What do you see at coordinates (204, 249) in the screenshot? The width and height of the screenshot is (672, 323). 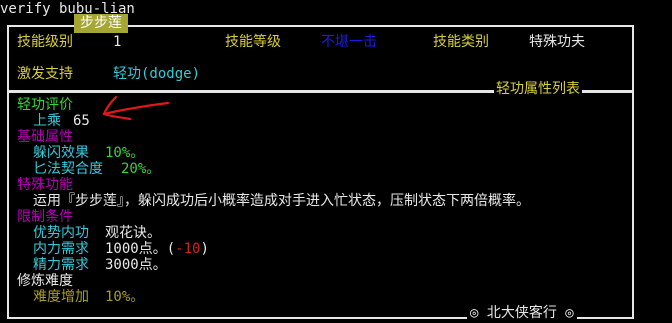 I see `neili-paren-close: )` at bounding box center [204, 249].